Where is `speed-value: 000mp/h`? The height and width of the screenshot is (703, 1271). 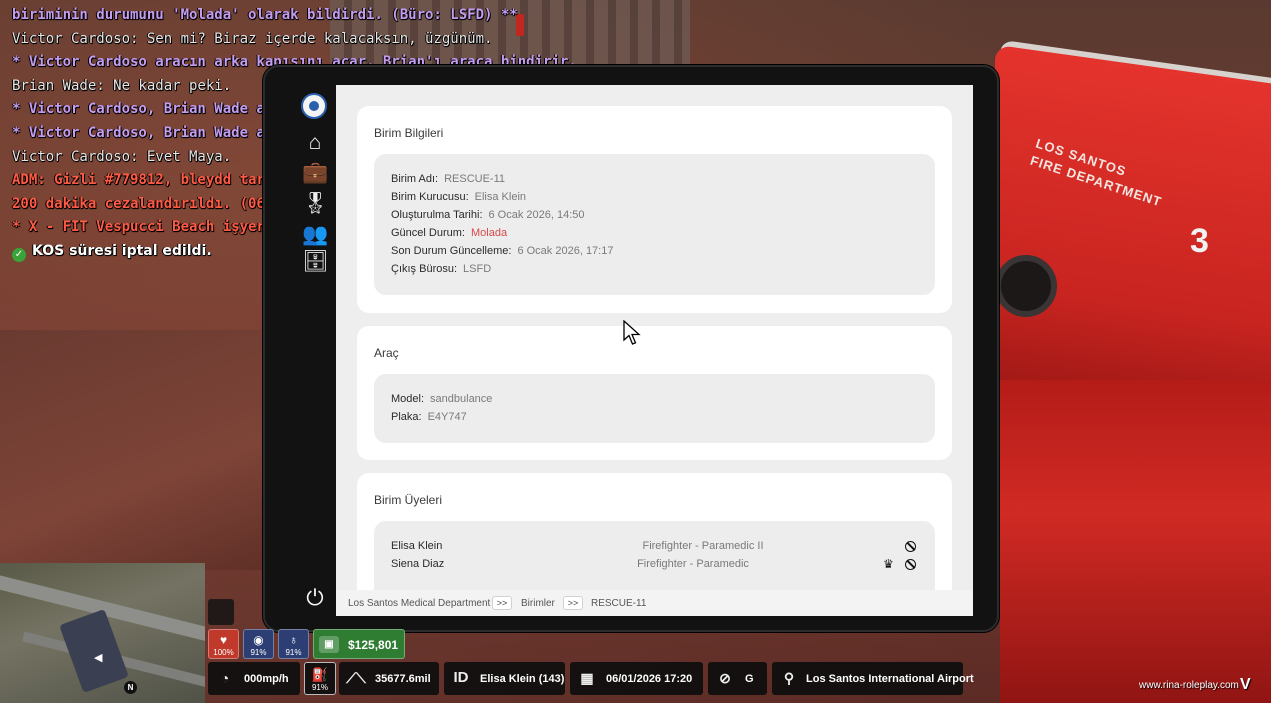 speed-value: 000mp/h is located at coordinates (266, 679).